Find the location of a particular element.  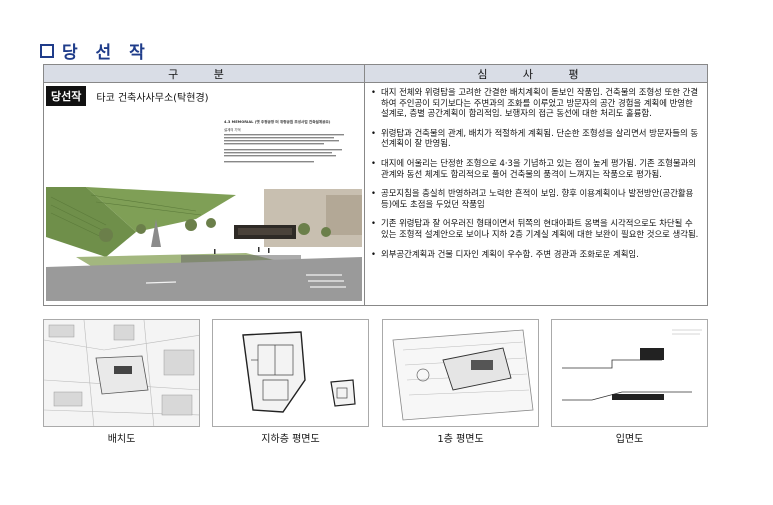

winner-badge: 당선작 is located at coordinates (66, 96).